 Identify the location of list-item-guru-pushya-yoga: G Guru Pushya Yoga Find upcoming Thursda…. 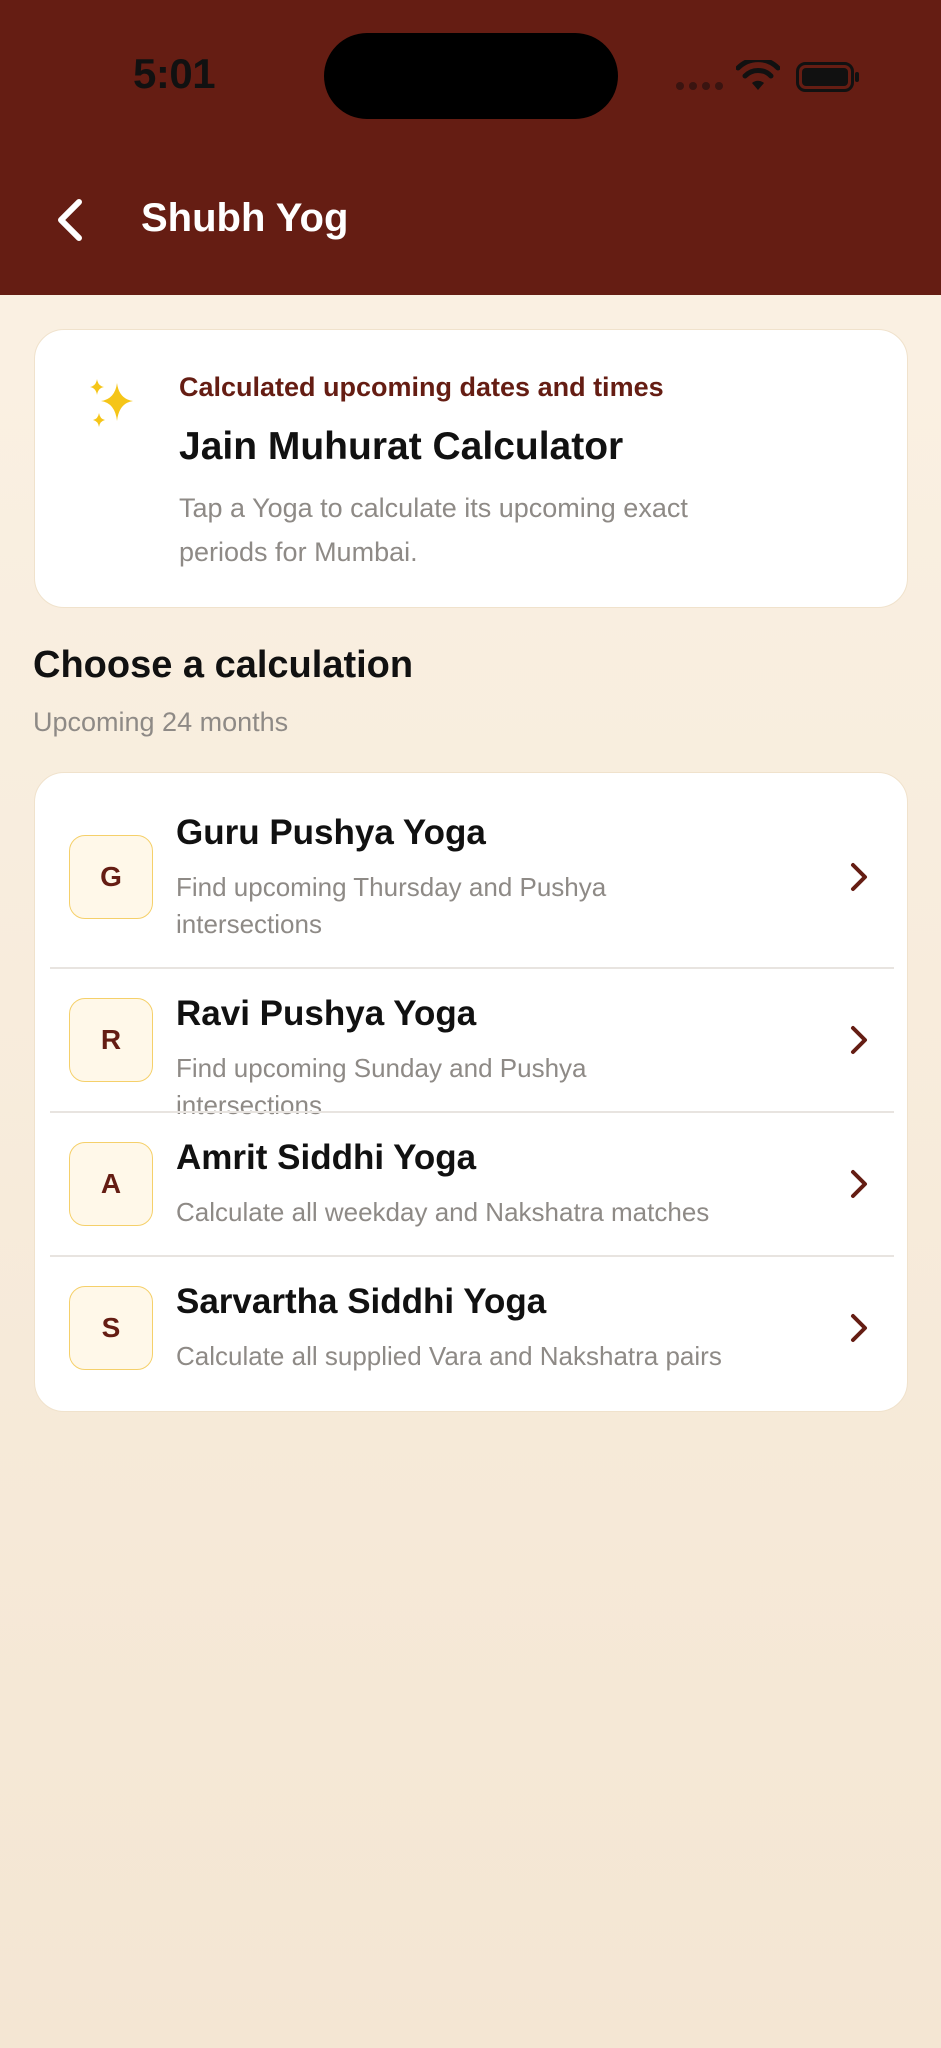
(471, 870).